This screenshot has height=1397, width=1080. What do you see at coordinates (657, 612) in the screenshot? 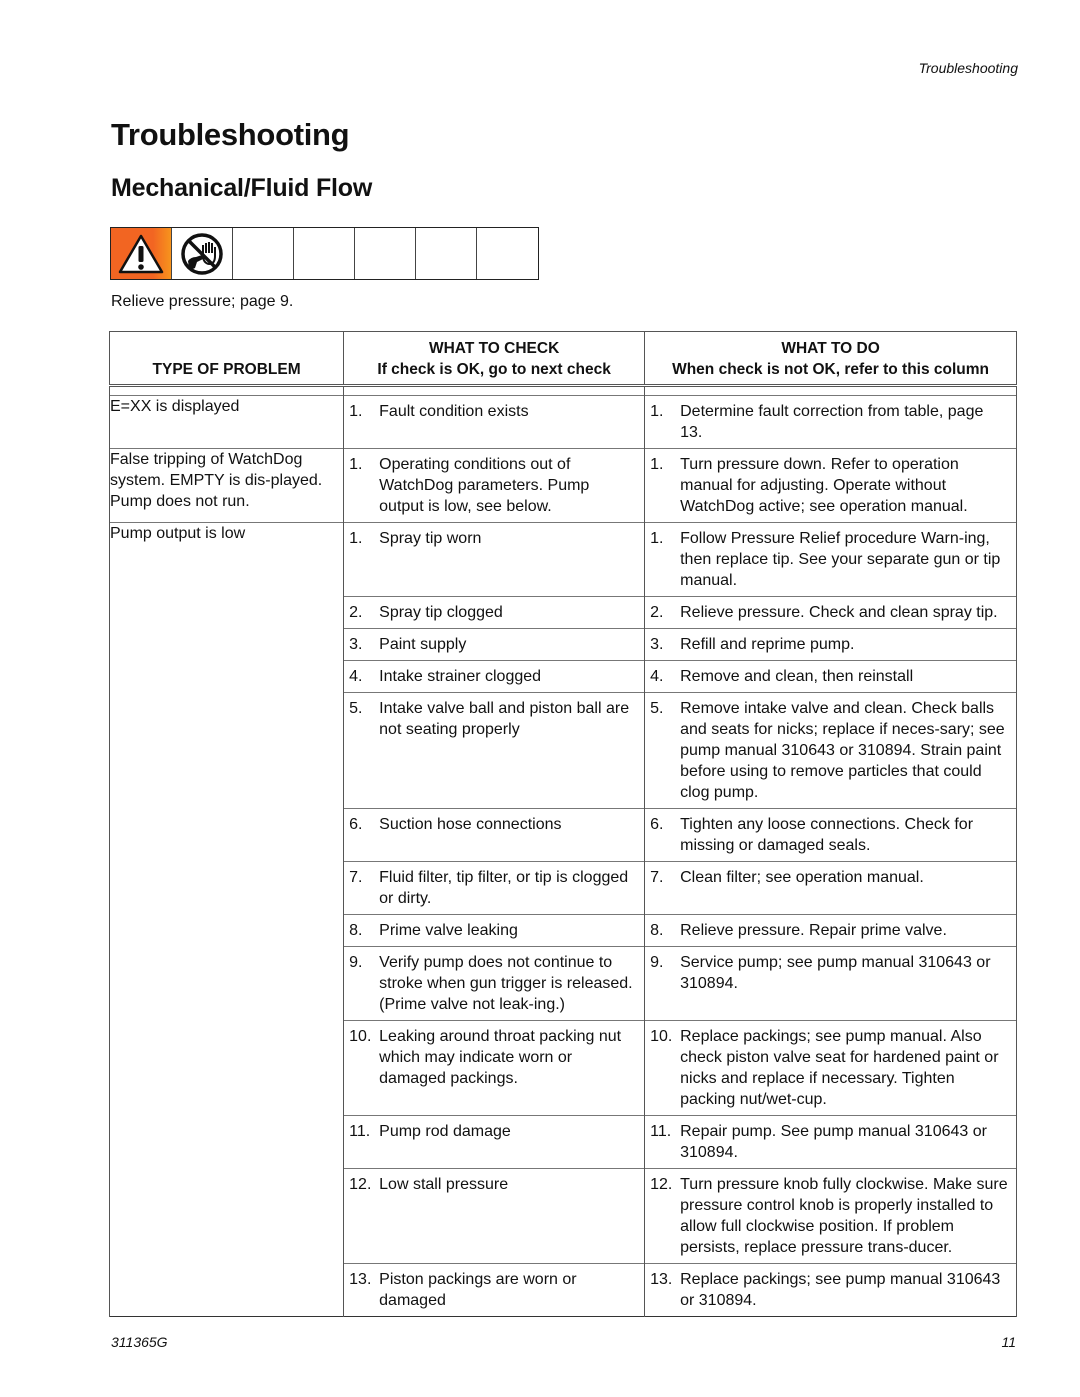
I see `action-number: 2.` at bounding box center [657, 612].